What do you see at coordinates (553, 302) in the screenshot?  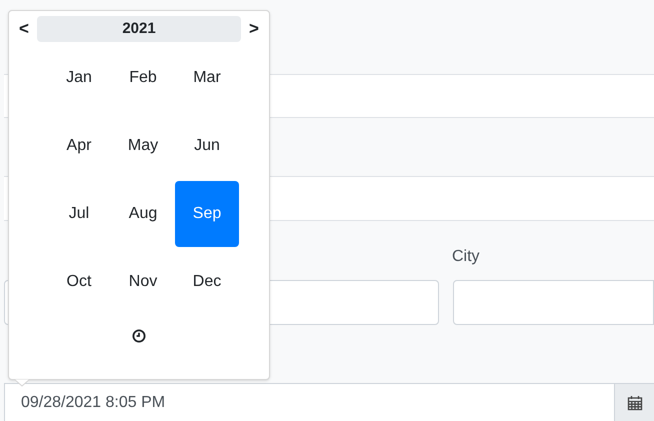 I see `city-field` at bounding box center [553, 302].